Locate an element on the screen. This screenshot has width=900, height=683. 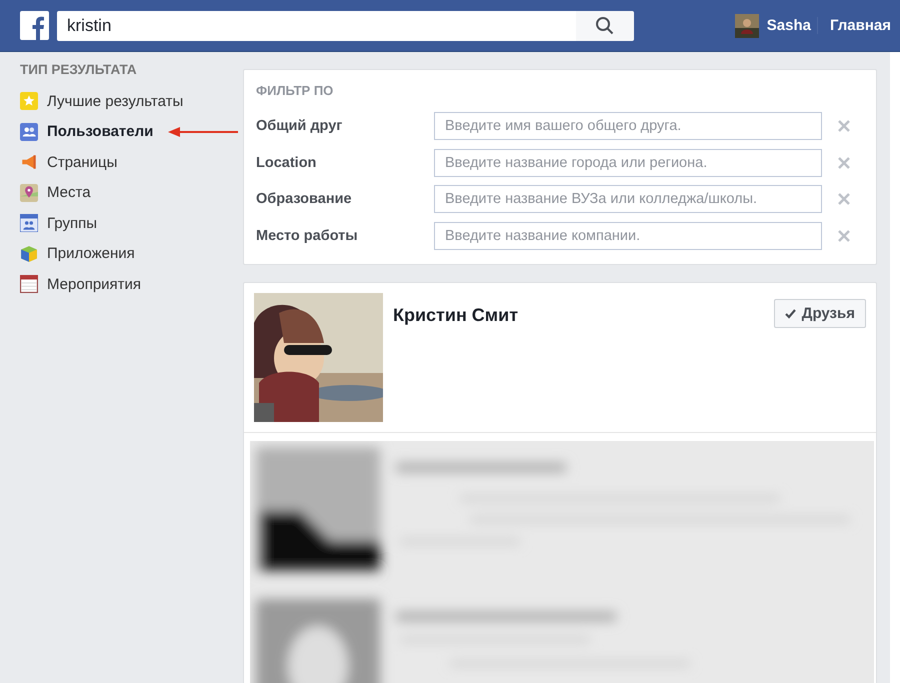
map-pin-icon is located at coordinates (29, 193).